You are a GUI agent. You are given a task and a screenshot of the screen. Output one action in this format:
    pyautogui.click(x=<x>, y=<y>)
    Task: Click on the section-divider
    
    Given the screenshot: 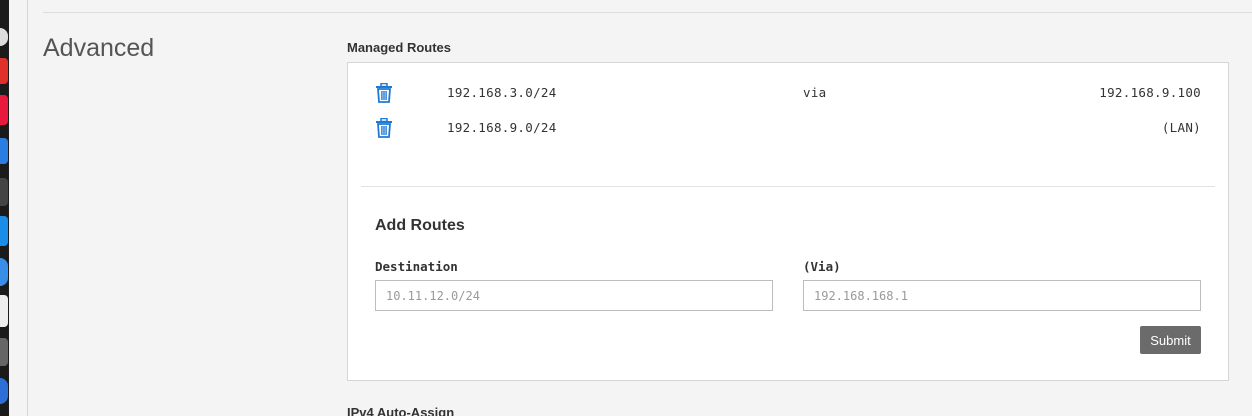 What is the action you would take?
    pyautogui.click(x=647, y=12)
    